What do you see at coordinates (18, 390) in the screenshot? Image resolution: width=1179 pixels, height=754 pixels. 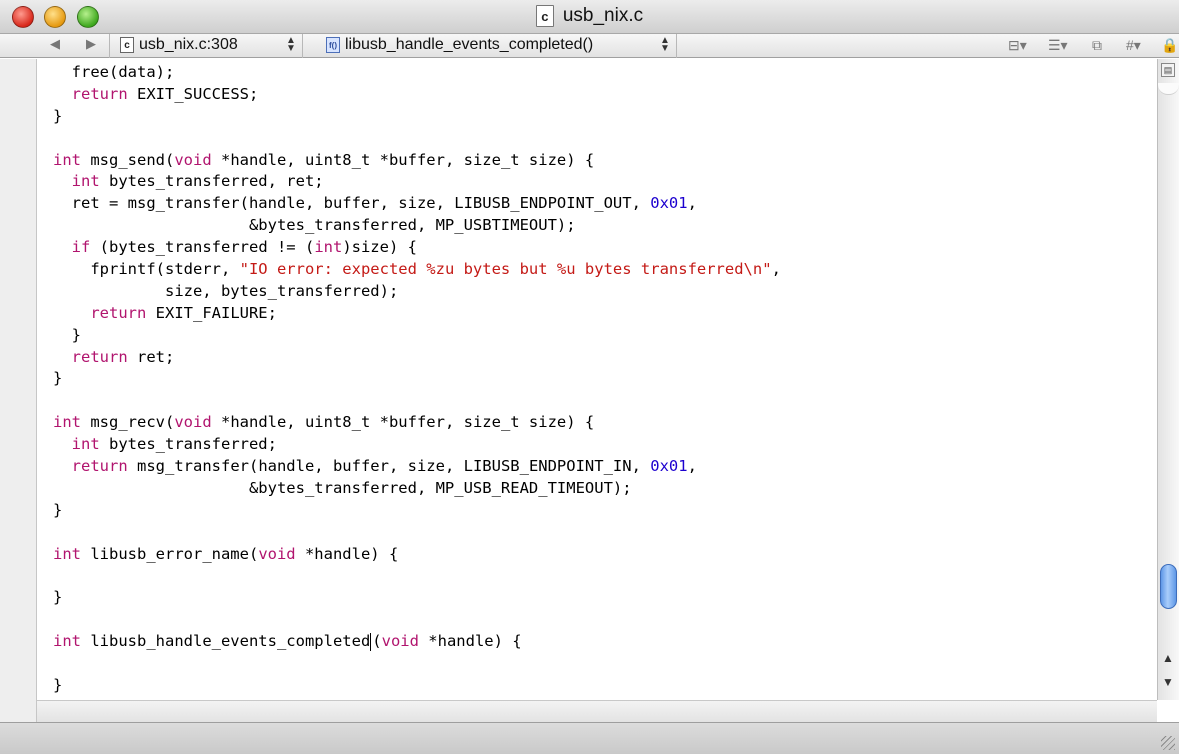 I see `line-gutter` at bounding box center [18, 390].